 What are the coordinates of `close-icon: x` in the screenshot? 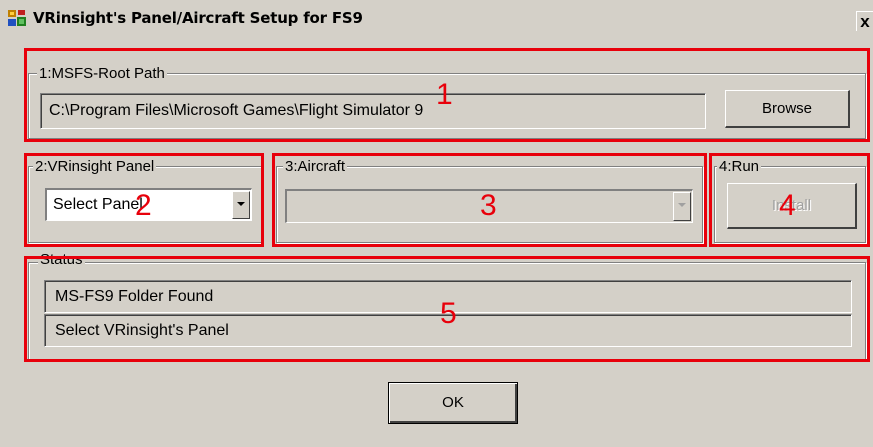 It's located at (865, 21).